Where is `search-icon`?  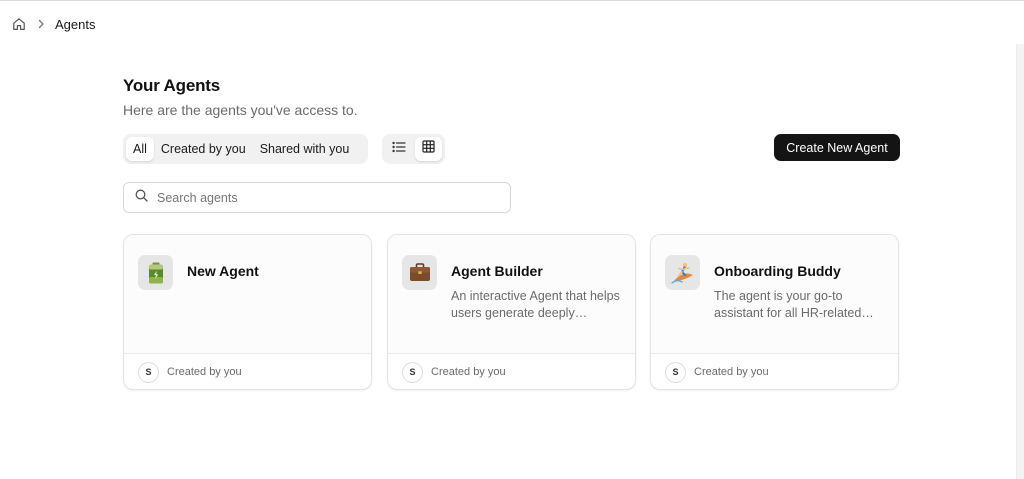 search-icon is located at coordinates (141, 198).